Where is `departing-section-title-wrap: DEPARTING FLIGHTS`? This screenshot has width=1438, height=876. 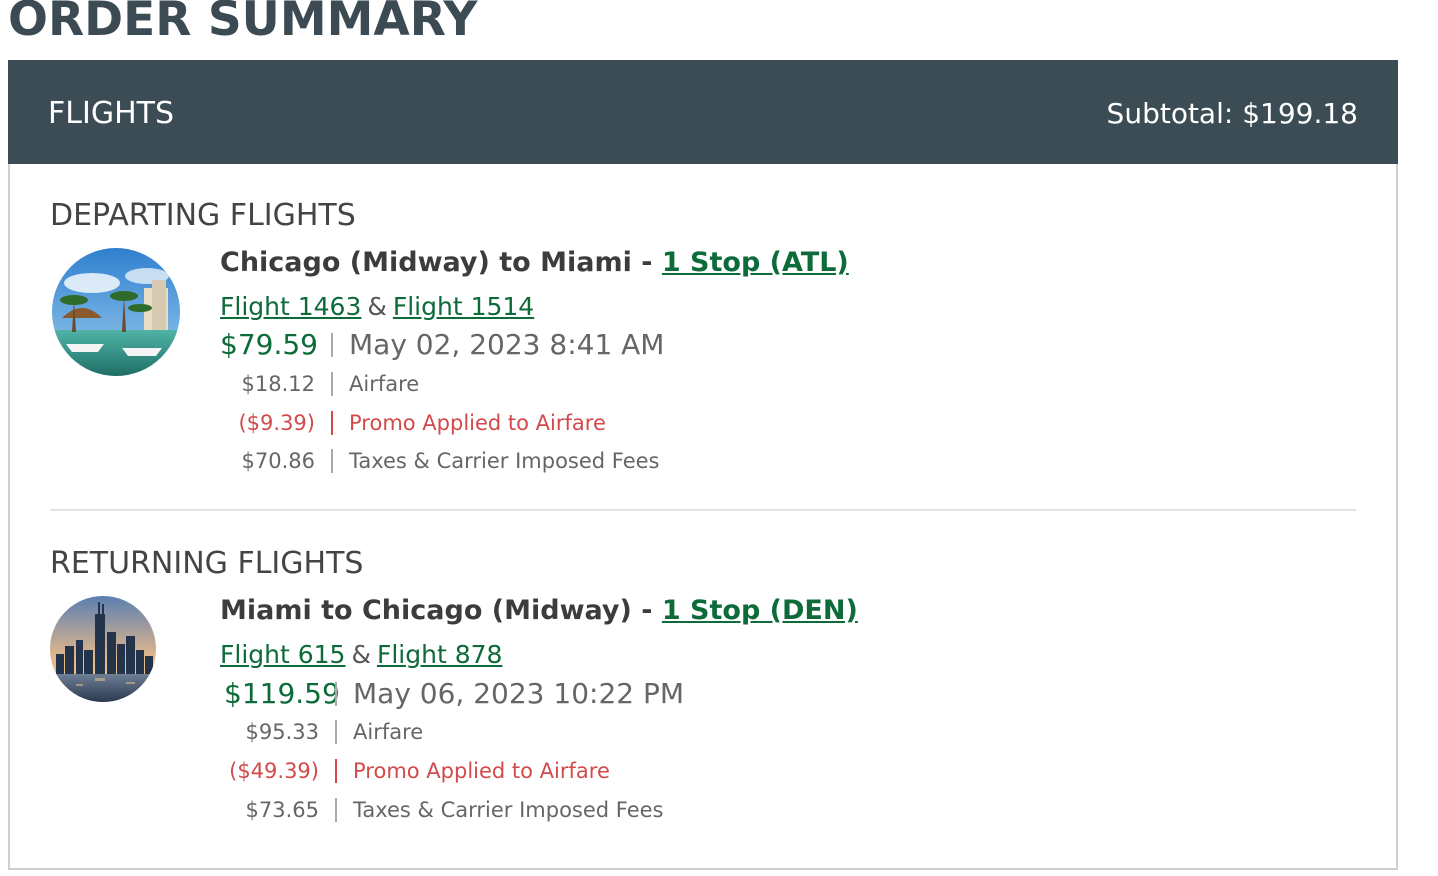
departing-section-title-wrap: DEPARTING FLIGHTS is located at coordinates (203, 216).